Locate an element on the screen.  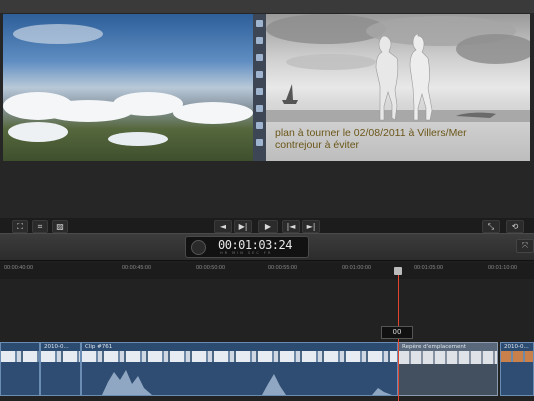
fullscreen-icon: ⤡ is located at coordinates (491, 226).